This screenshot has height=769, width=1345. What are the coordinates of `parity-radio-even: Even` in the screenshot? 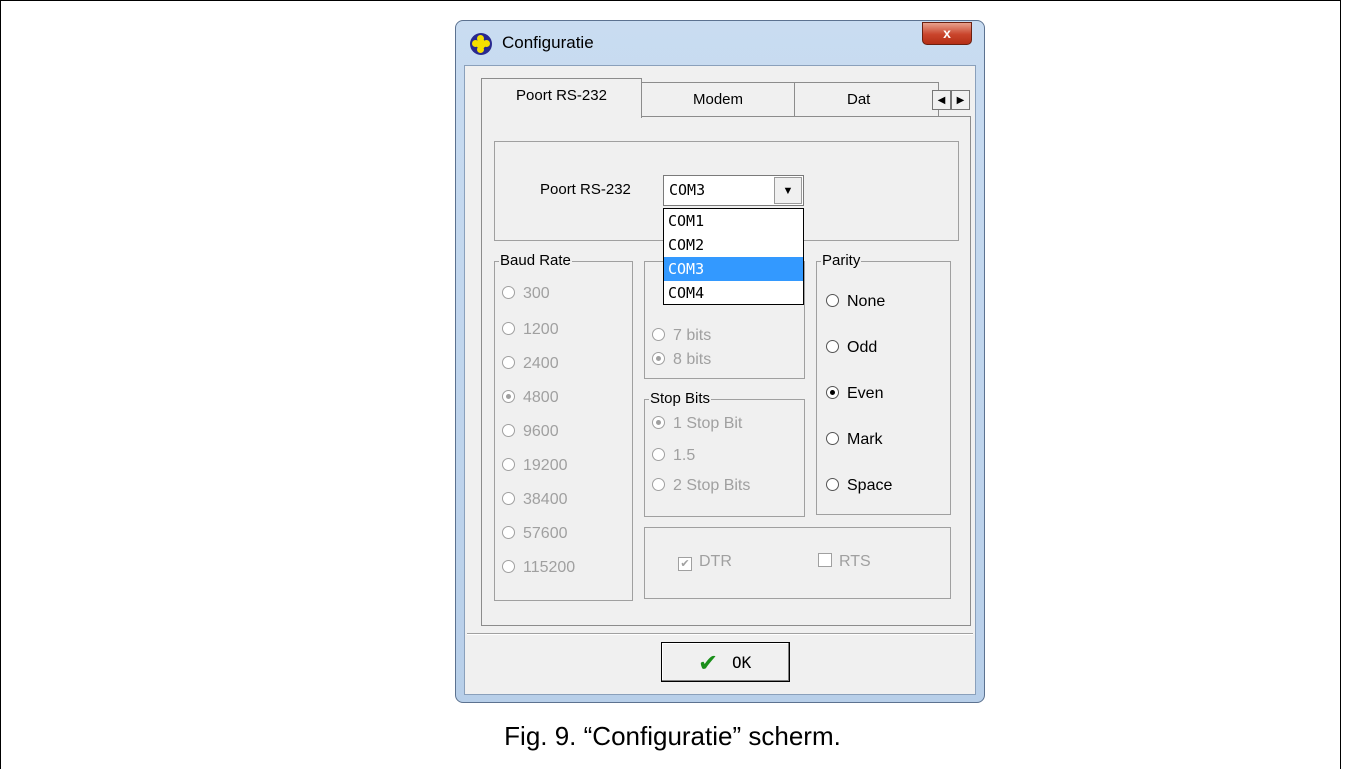 It's located at (854, 394).